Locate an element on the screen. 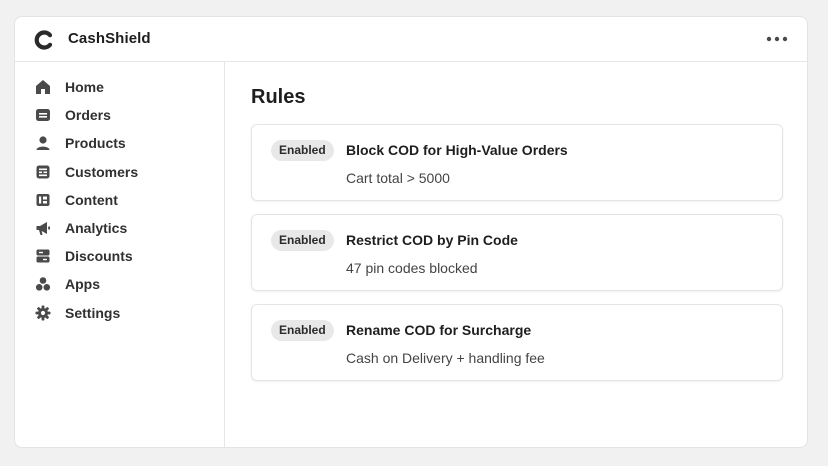 The width and height of the screenshot is (828, 466). sidebar-item-settings: Settings is located at coordinates (119, 313).